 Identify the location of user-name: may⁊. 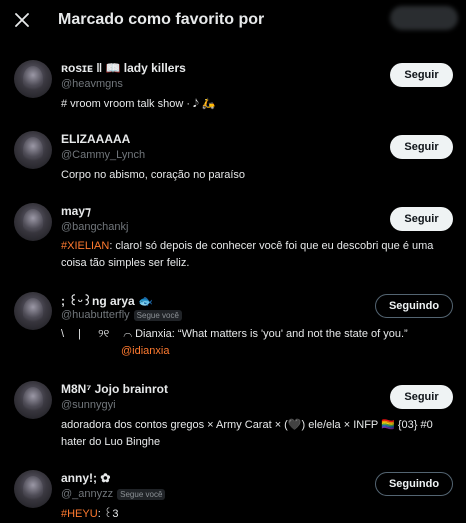
(76, 211).